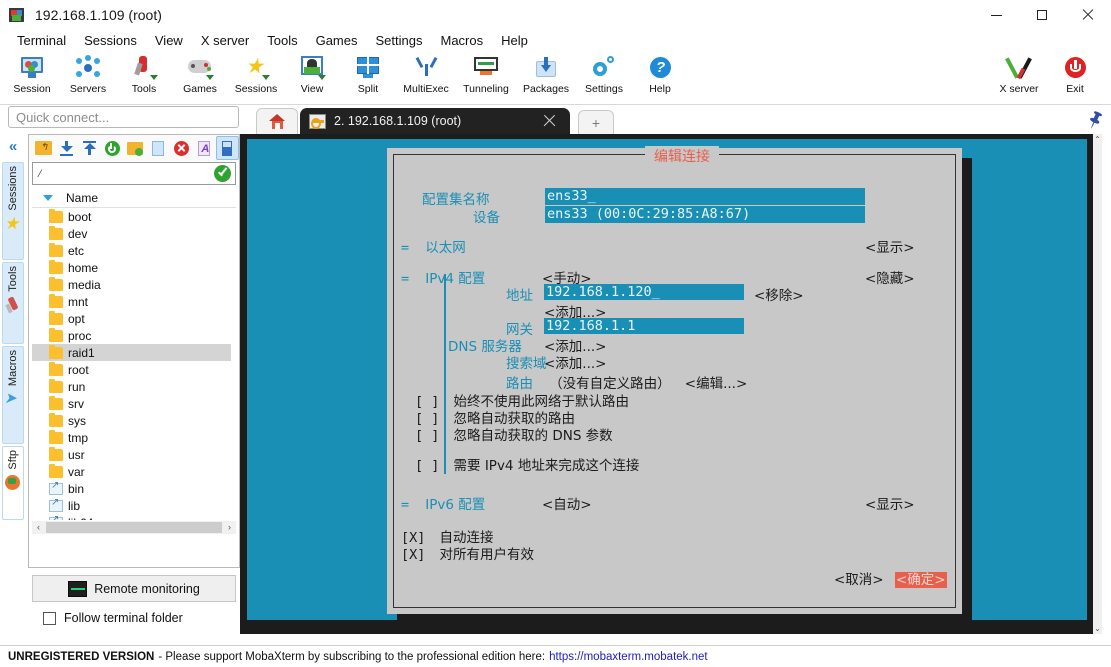 This screenshot has height=667, width=1111. I want to click on toolbar-button-help: ? Help, so click(660, 77).